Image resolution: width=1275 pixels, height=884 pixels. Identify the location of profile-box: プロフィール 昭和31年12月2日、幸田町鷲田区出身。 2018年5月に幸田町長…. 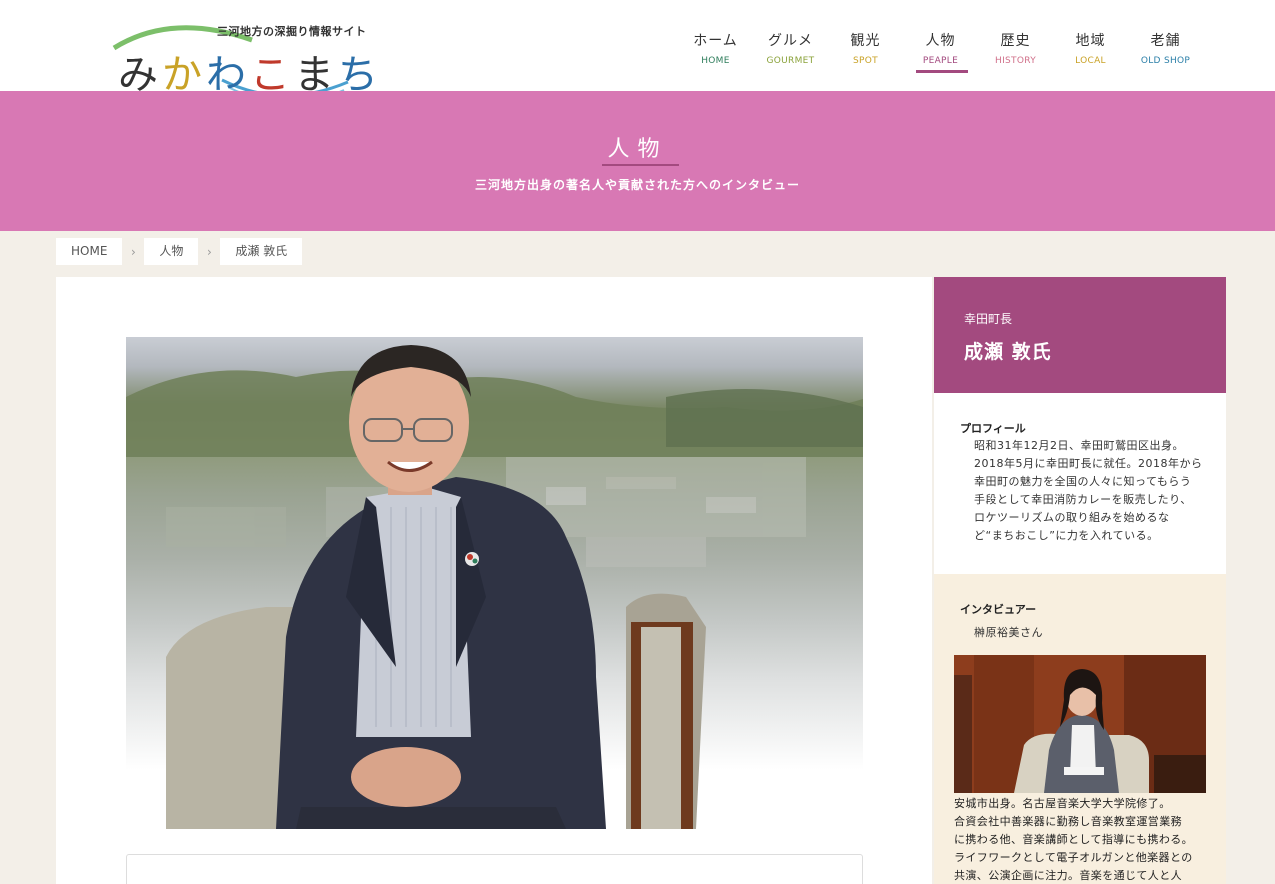
(1080, 483).